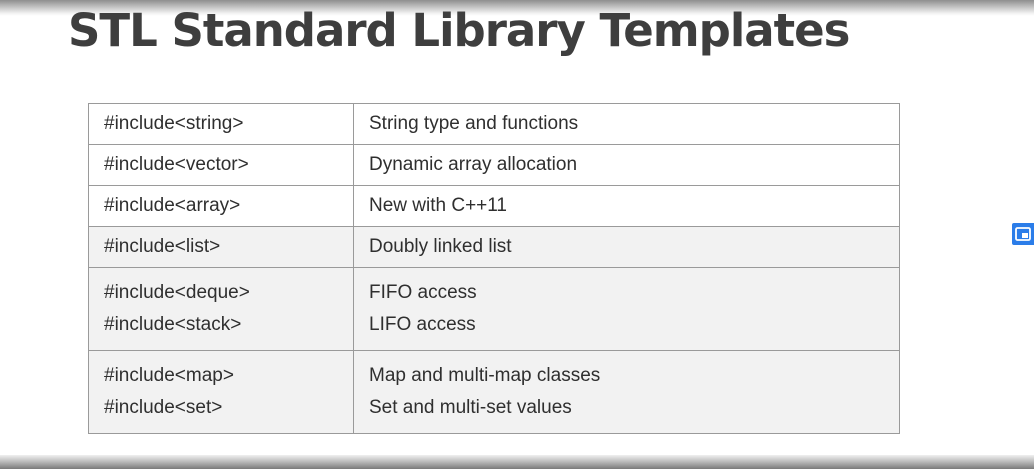 Image resolution: width=1034 pixels, height=469 pixels. I want to click on table-row: #include<list> Doubly linked list, so click(494, 247).